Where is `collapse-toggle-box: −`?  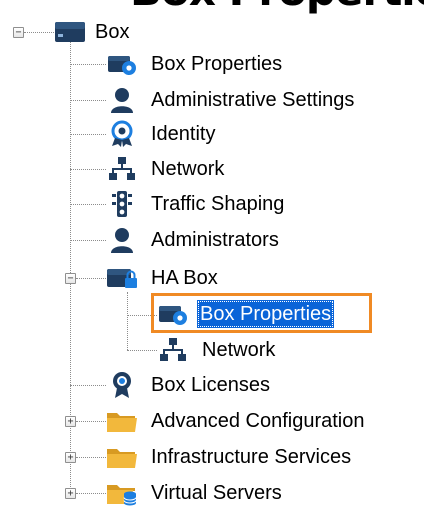
collapse-toggle-box: − is located at coordinates (18, 32).